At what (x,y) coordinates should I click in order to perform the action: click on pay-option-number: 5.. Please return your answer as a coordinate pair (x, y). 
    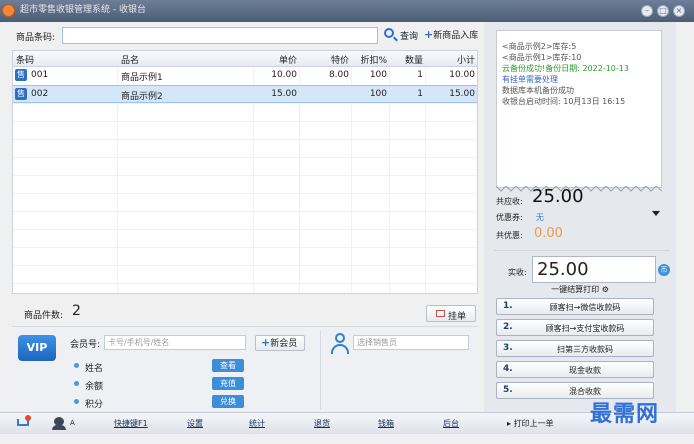
    Looking at the image, I should click on (508, 390).